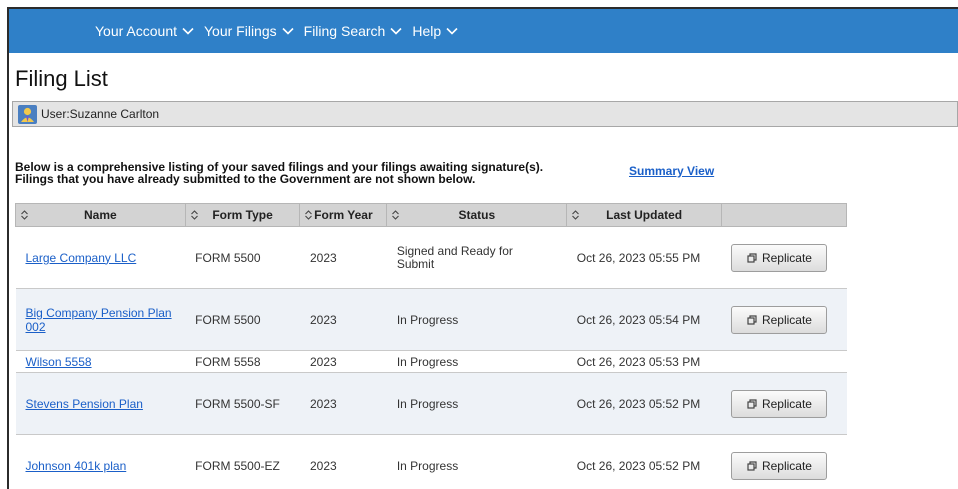  Describe the element at coordinates (644, 361) in the screenshot. I see `last-updated-cell: Oct 26, 2023 05:53 PM` at that location.